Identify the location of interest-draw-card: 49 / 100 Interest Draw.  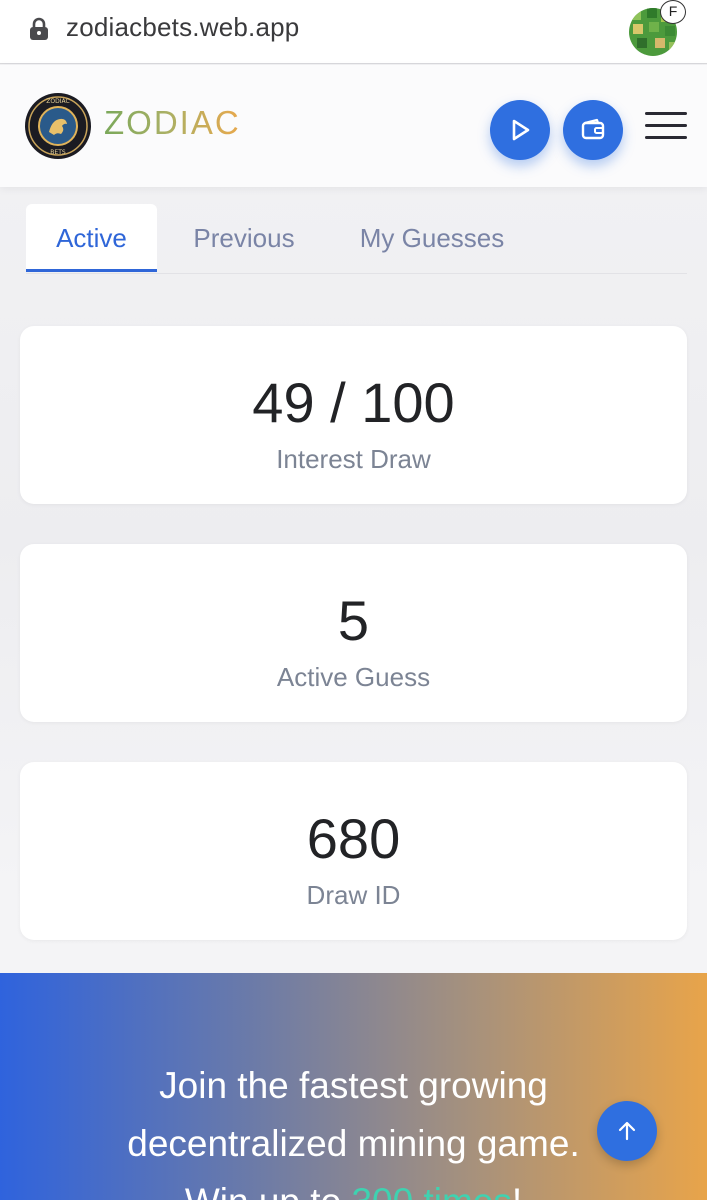
(353, 415).